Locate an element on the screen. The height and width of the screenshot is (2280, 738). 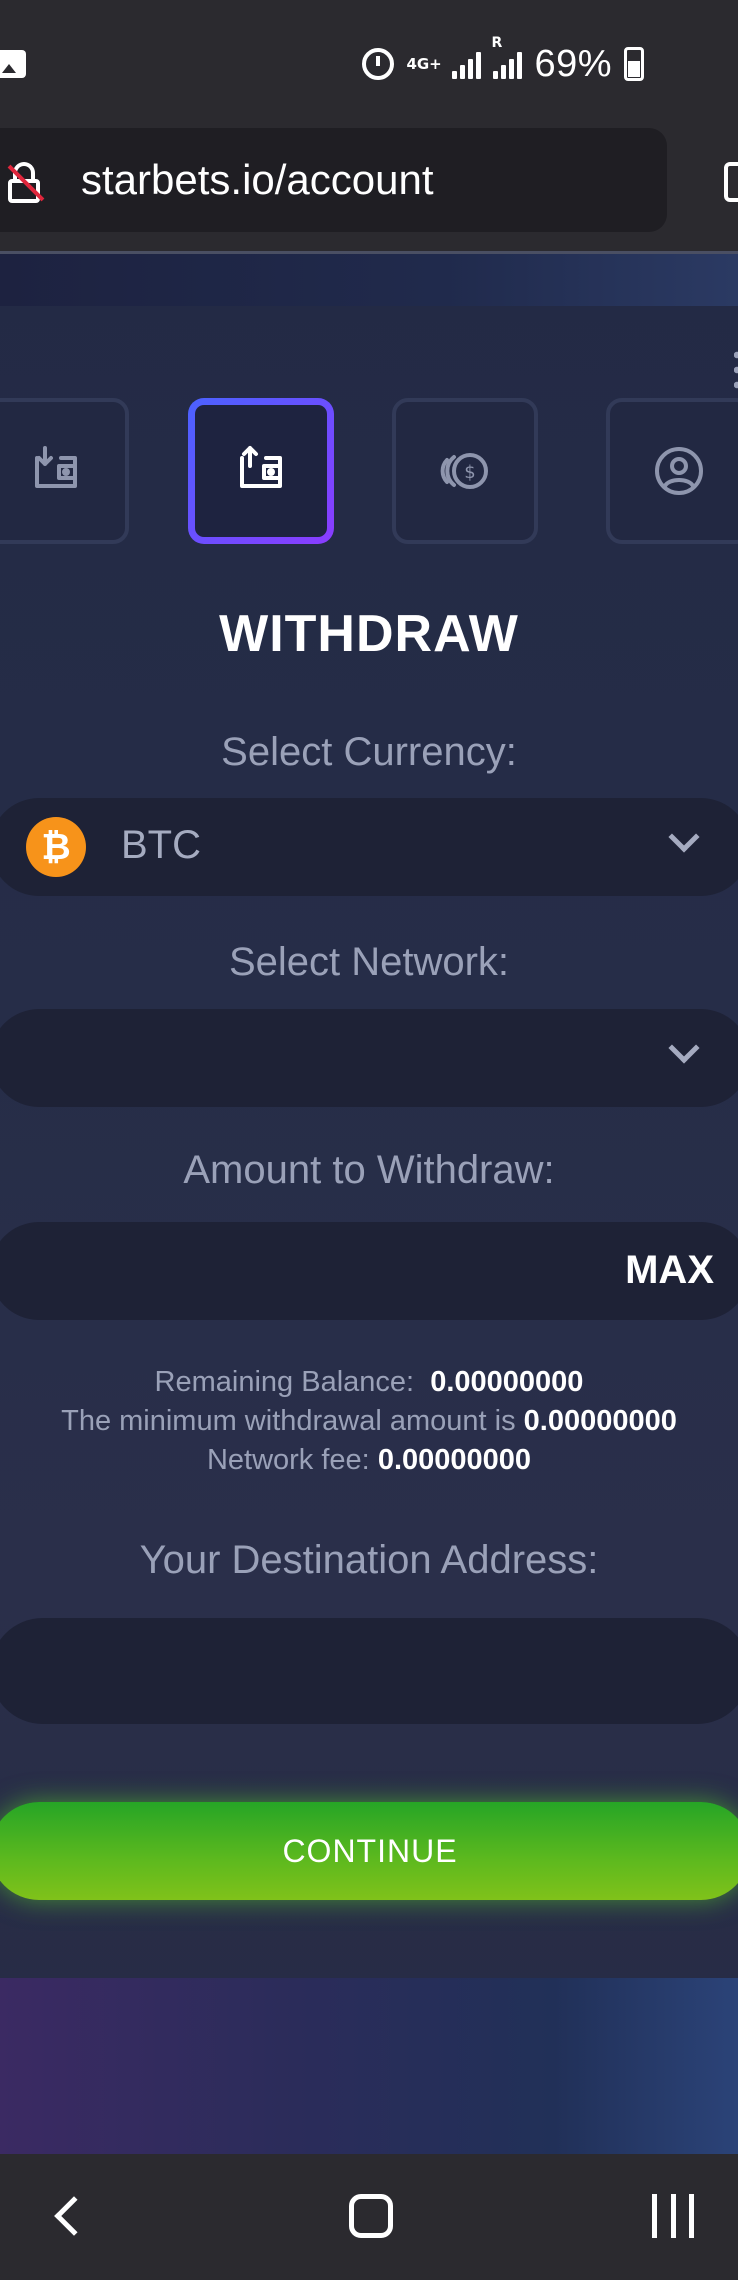
status-indicators: 4G+ R 69% is located at coordinates (503, 60).